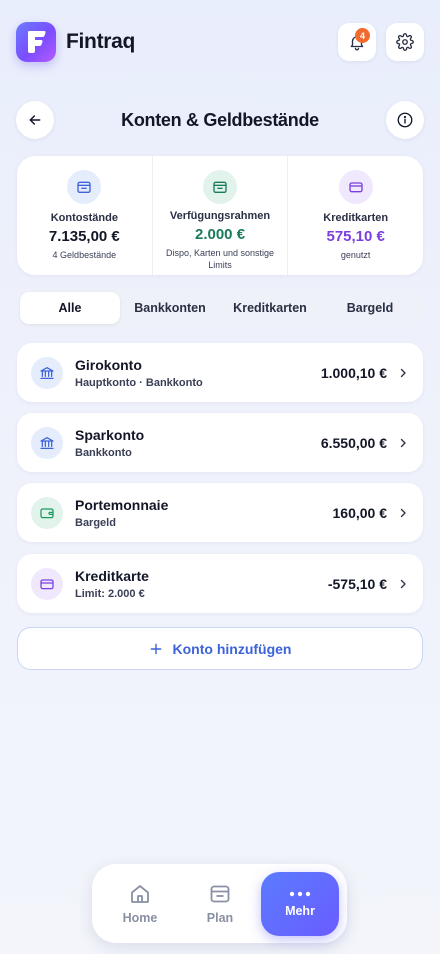 The width and height of the screenshot is (440, 954). I want to click on back-button, so click(35, 120).